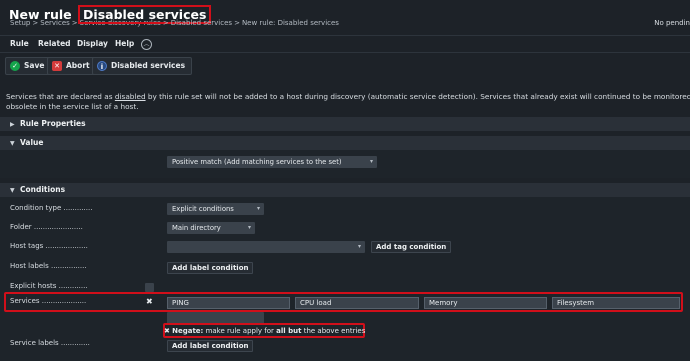  I want to click on menu-display: Display, so click(92, 43).